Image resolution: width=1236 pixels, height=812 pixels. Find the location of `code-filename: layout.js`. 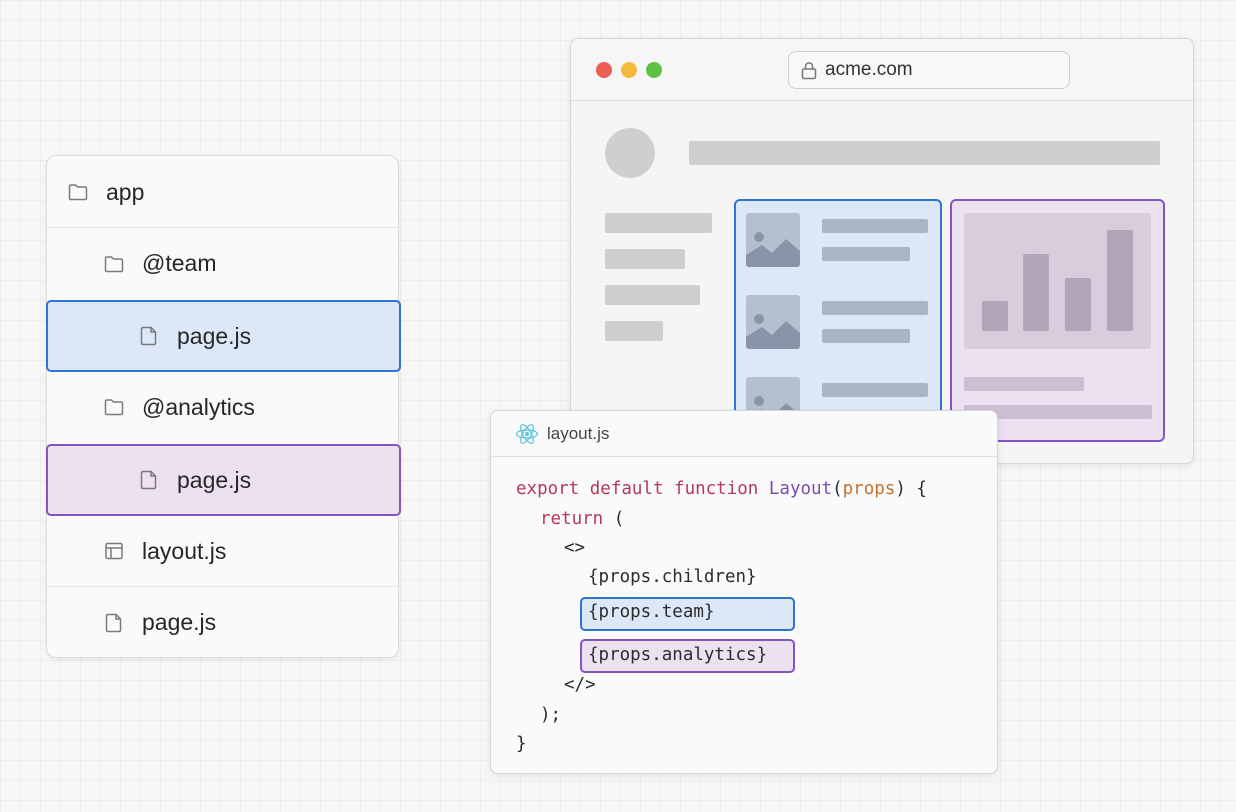

code-filename: layout.js is located at coordinates (578, 433).